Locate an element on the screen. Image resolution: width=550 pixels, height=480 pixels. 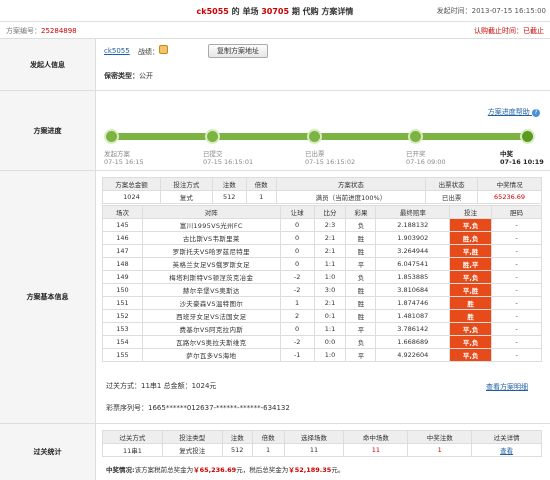
ticket-status: 已出票 is located at coordinates (452, 197).